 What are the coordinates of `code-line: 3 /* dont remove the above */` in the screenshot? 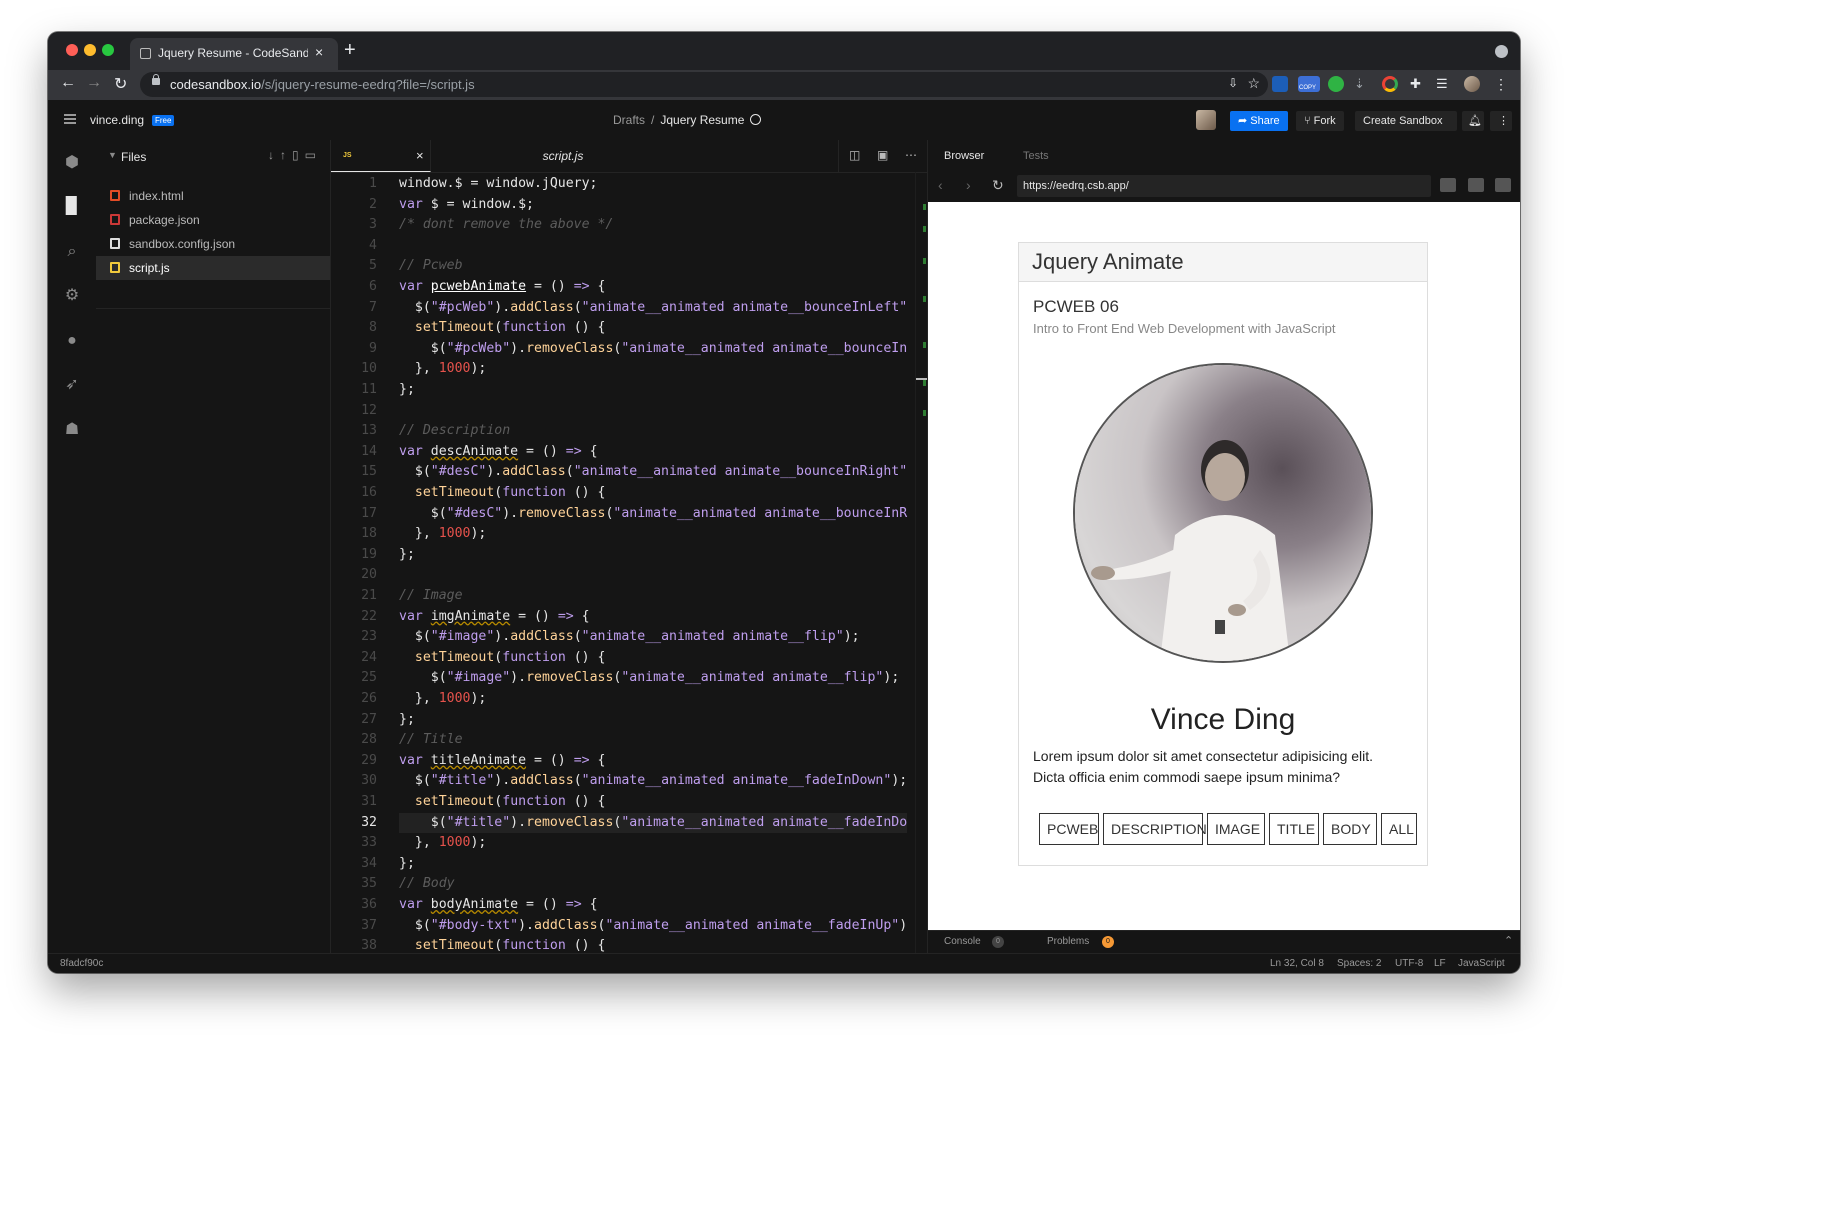 It's located at (629, 225).